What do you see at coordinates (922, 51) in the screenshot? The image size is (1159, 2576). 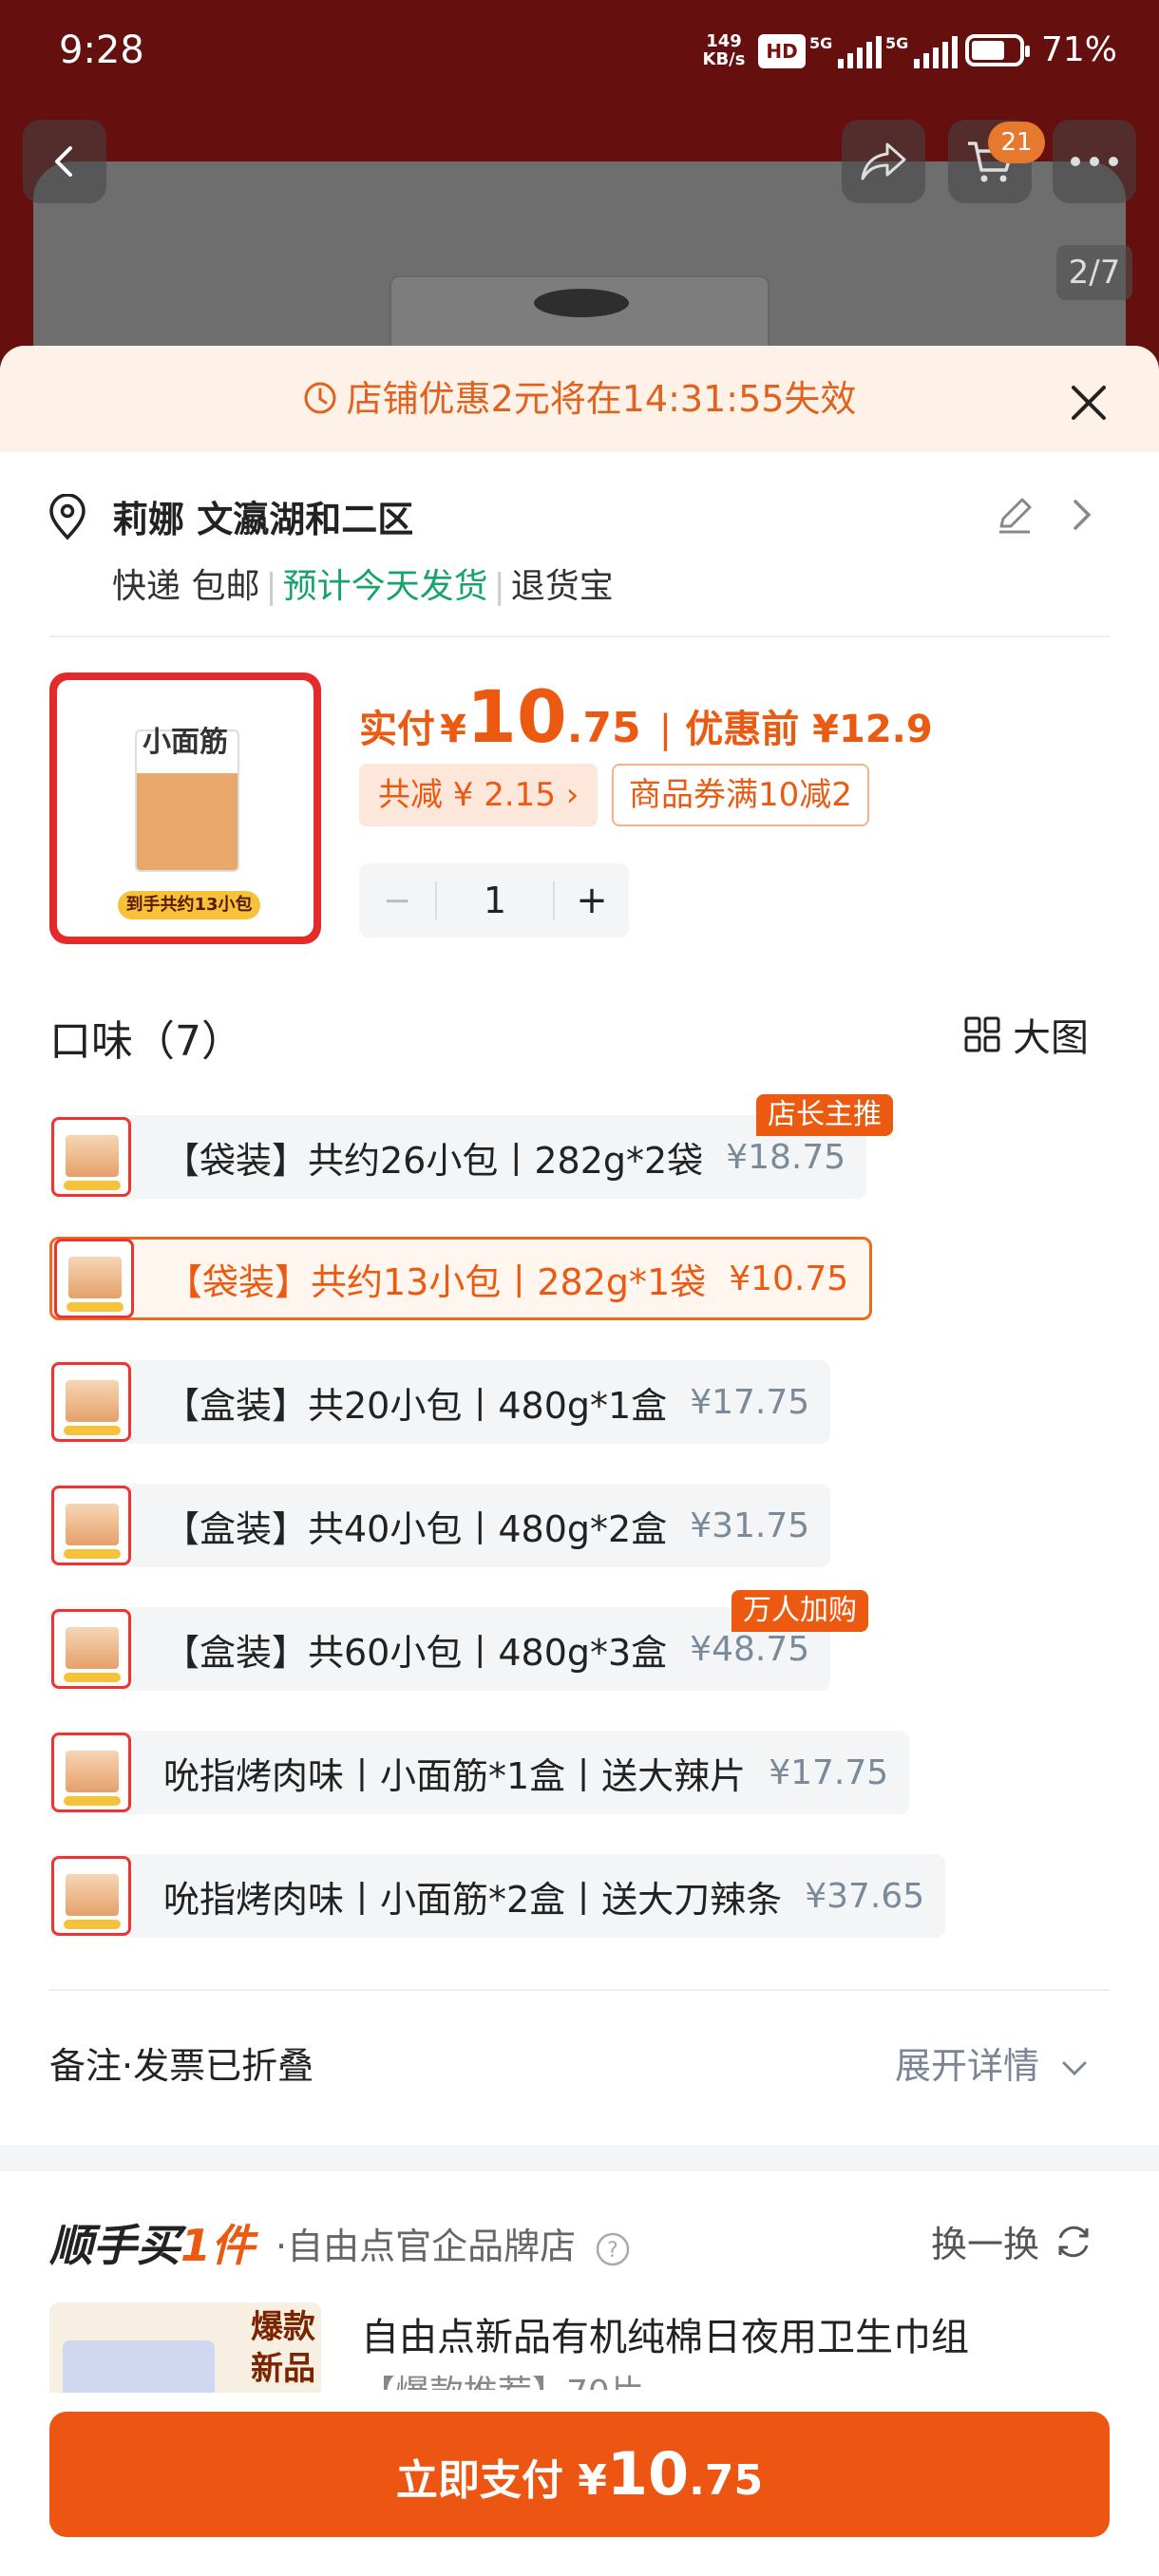 I see `signal-icon-2: 5G` at bounding box center [922, 51].